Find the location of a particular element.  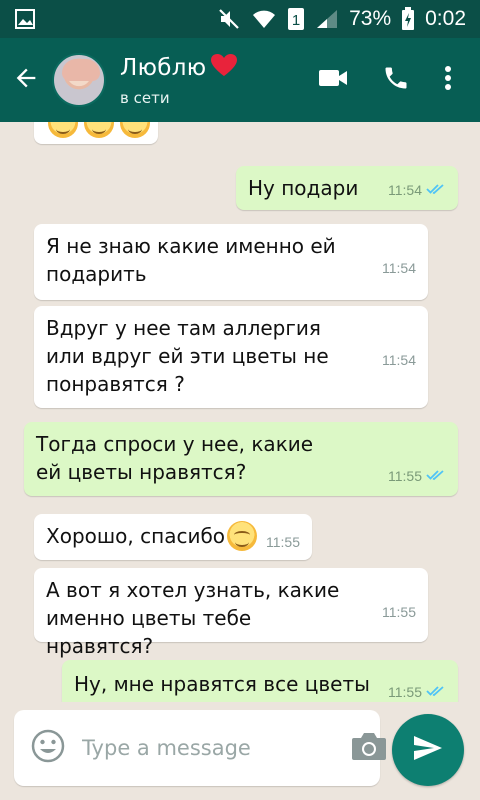

send-icon is located at coordinates (428, 750).